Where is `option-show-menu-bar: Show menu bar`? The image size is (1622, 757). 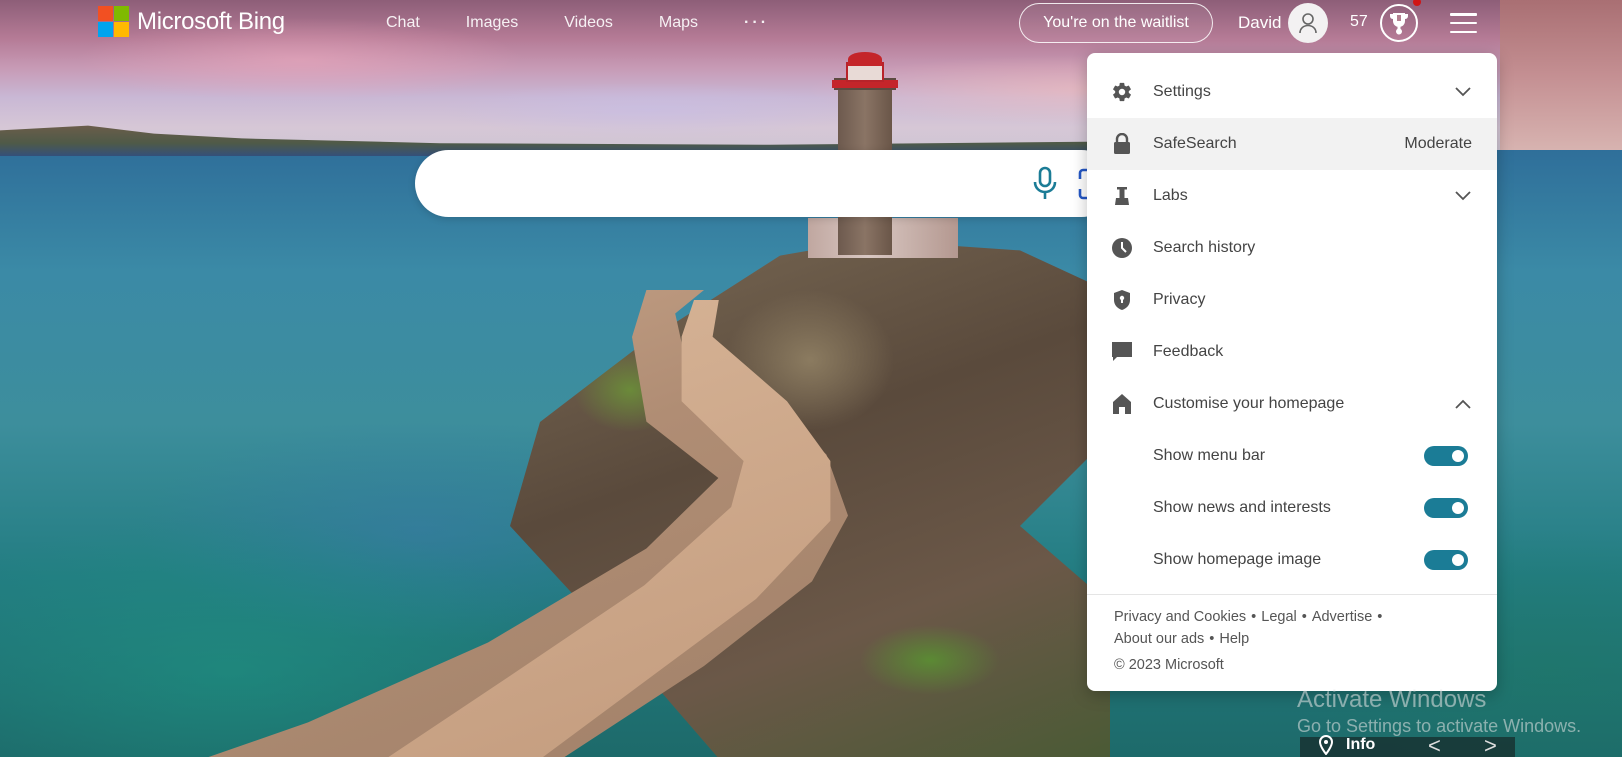 option-show-menu-bar: Show menu bar is located at coordinates (1292, 456).